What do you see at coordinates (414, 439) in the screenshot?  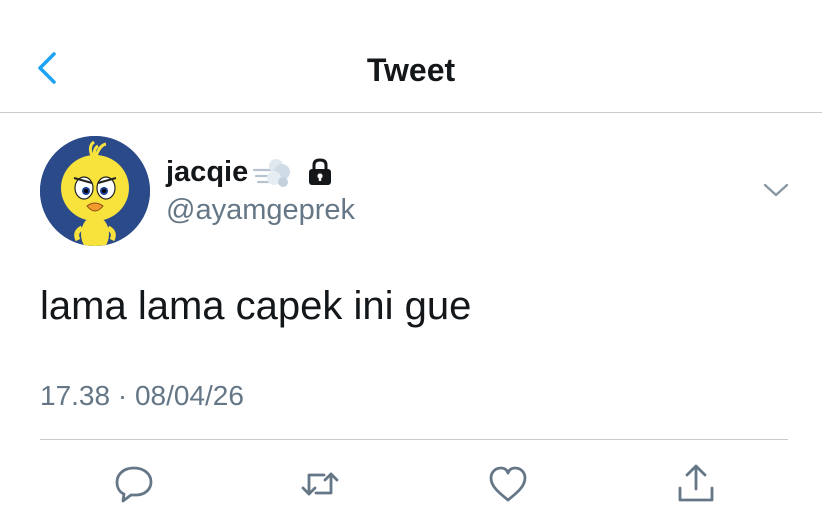 I see `divider` at bounding box center [414, 439].